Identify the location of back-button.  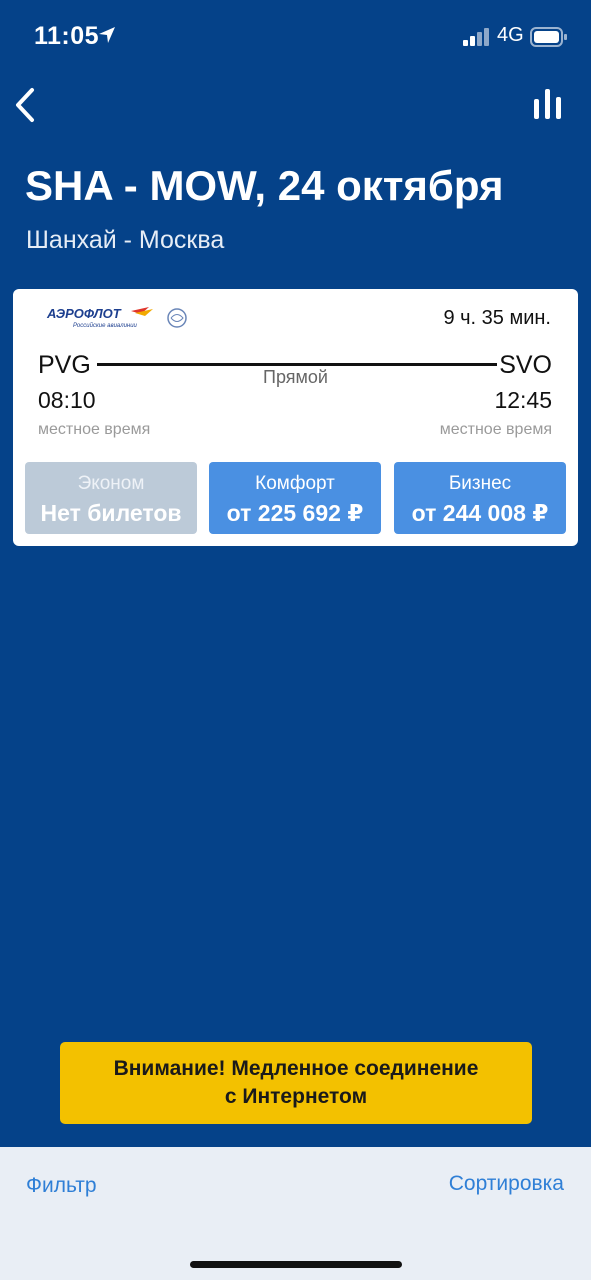
(30, 105).